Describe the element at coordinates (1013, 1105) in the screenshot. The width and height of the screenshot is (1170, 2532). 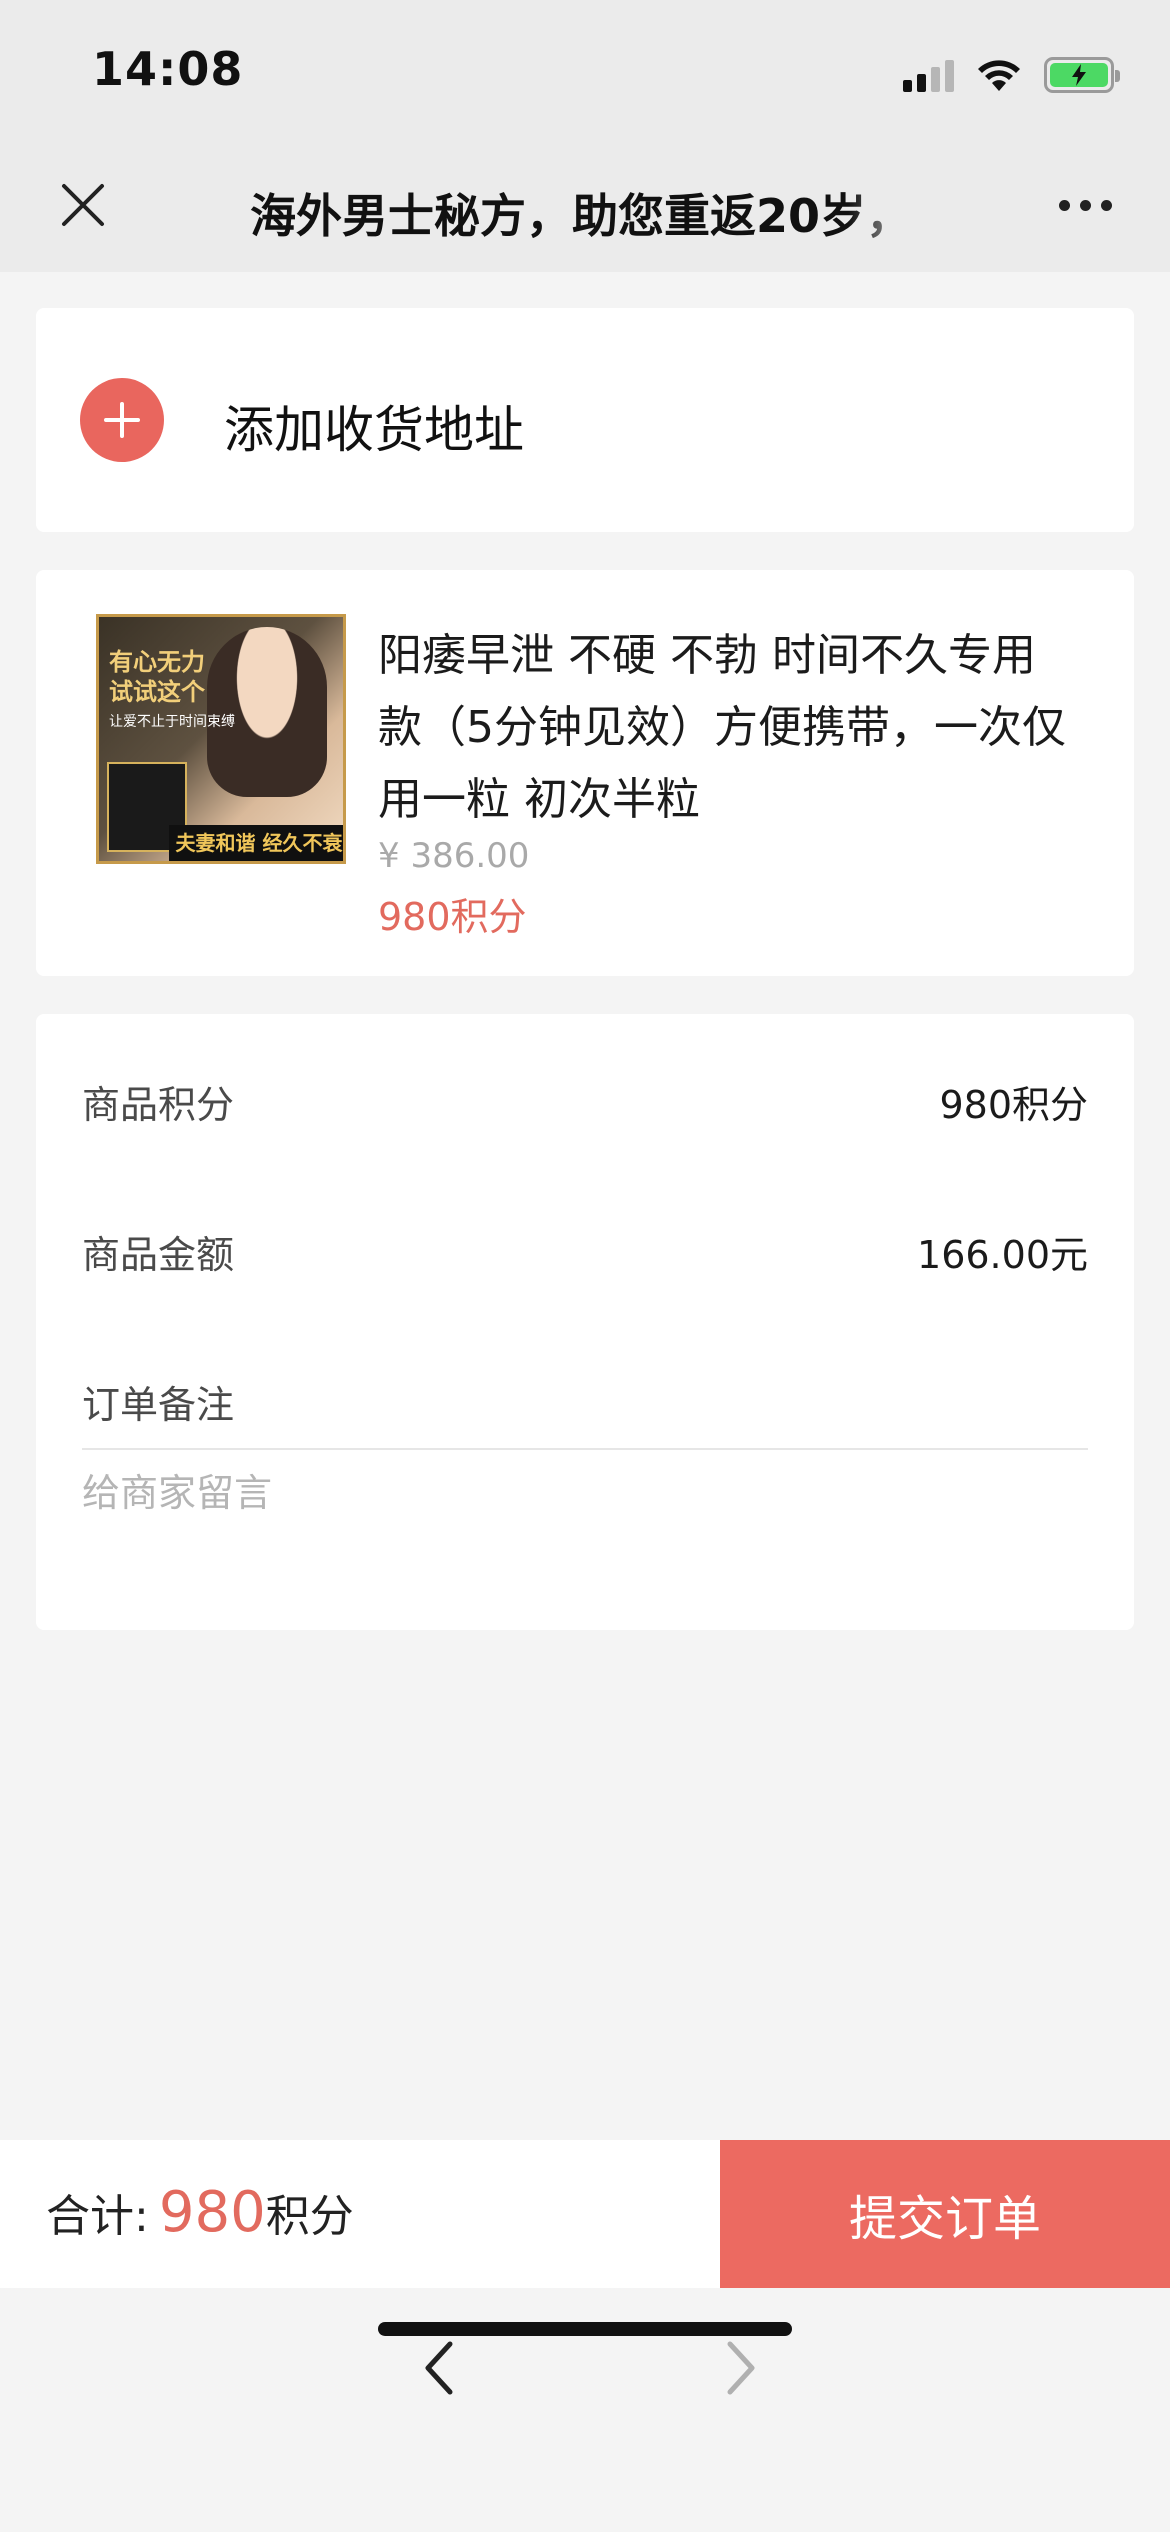
I see `points-value: 980积分` at that location.